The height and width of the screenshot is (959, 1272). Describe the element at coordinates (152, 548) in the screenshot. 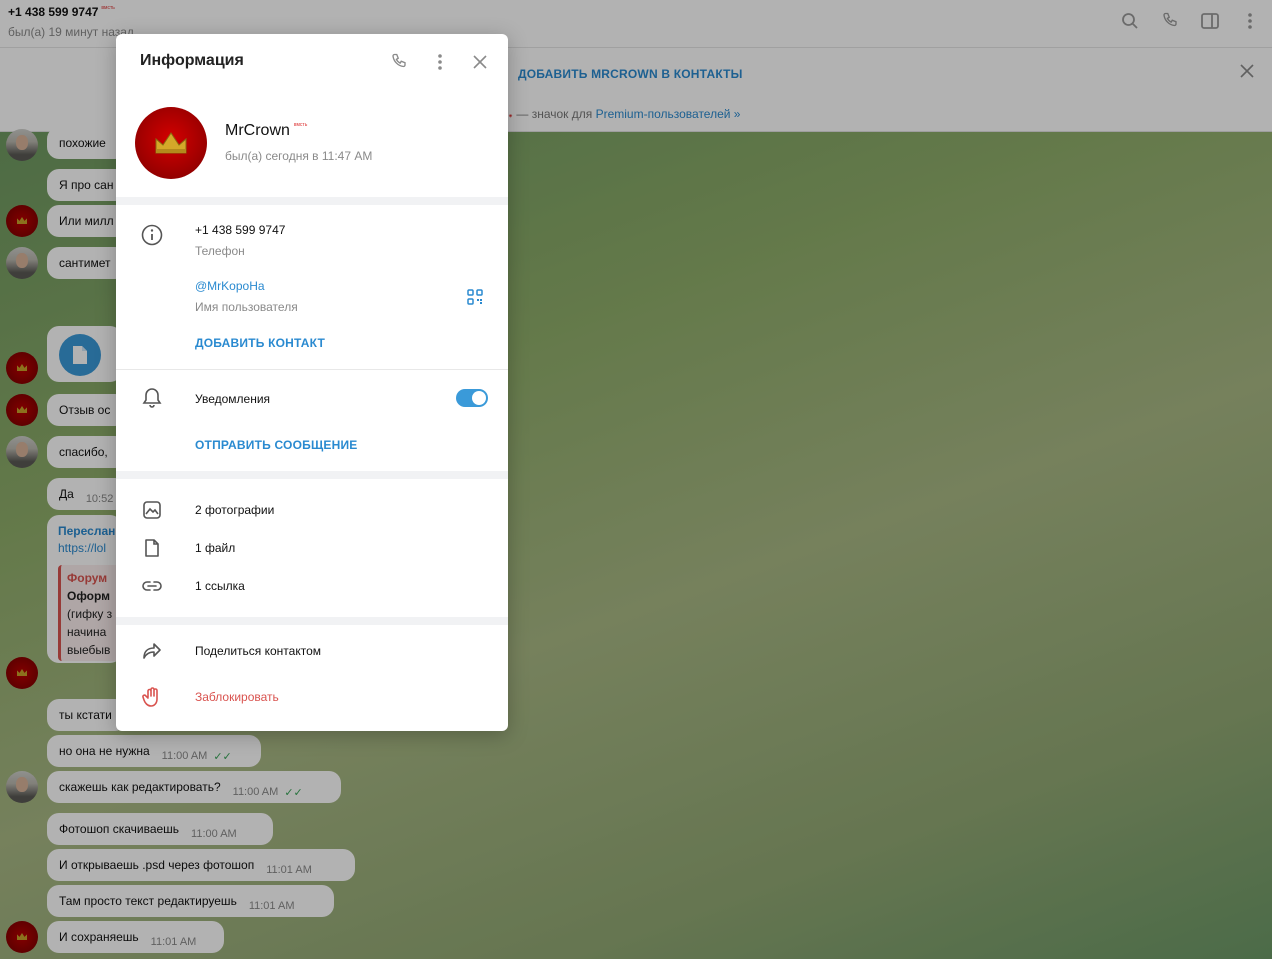

I see `file-icon` at that location.